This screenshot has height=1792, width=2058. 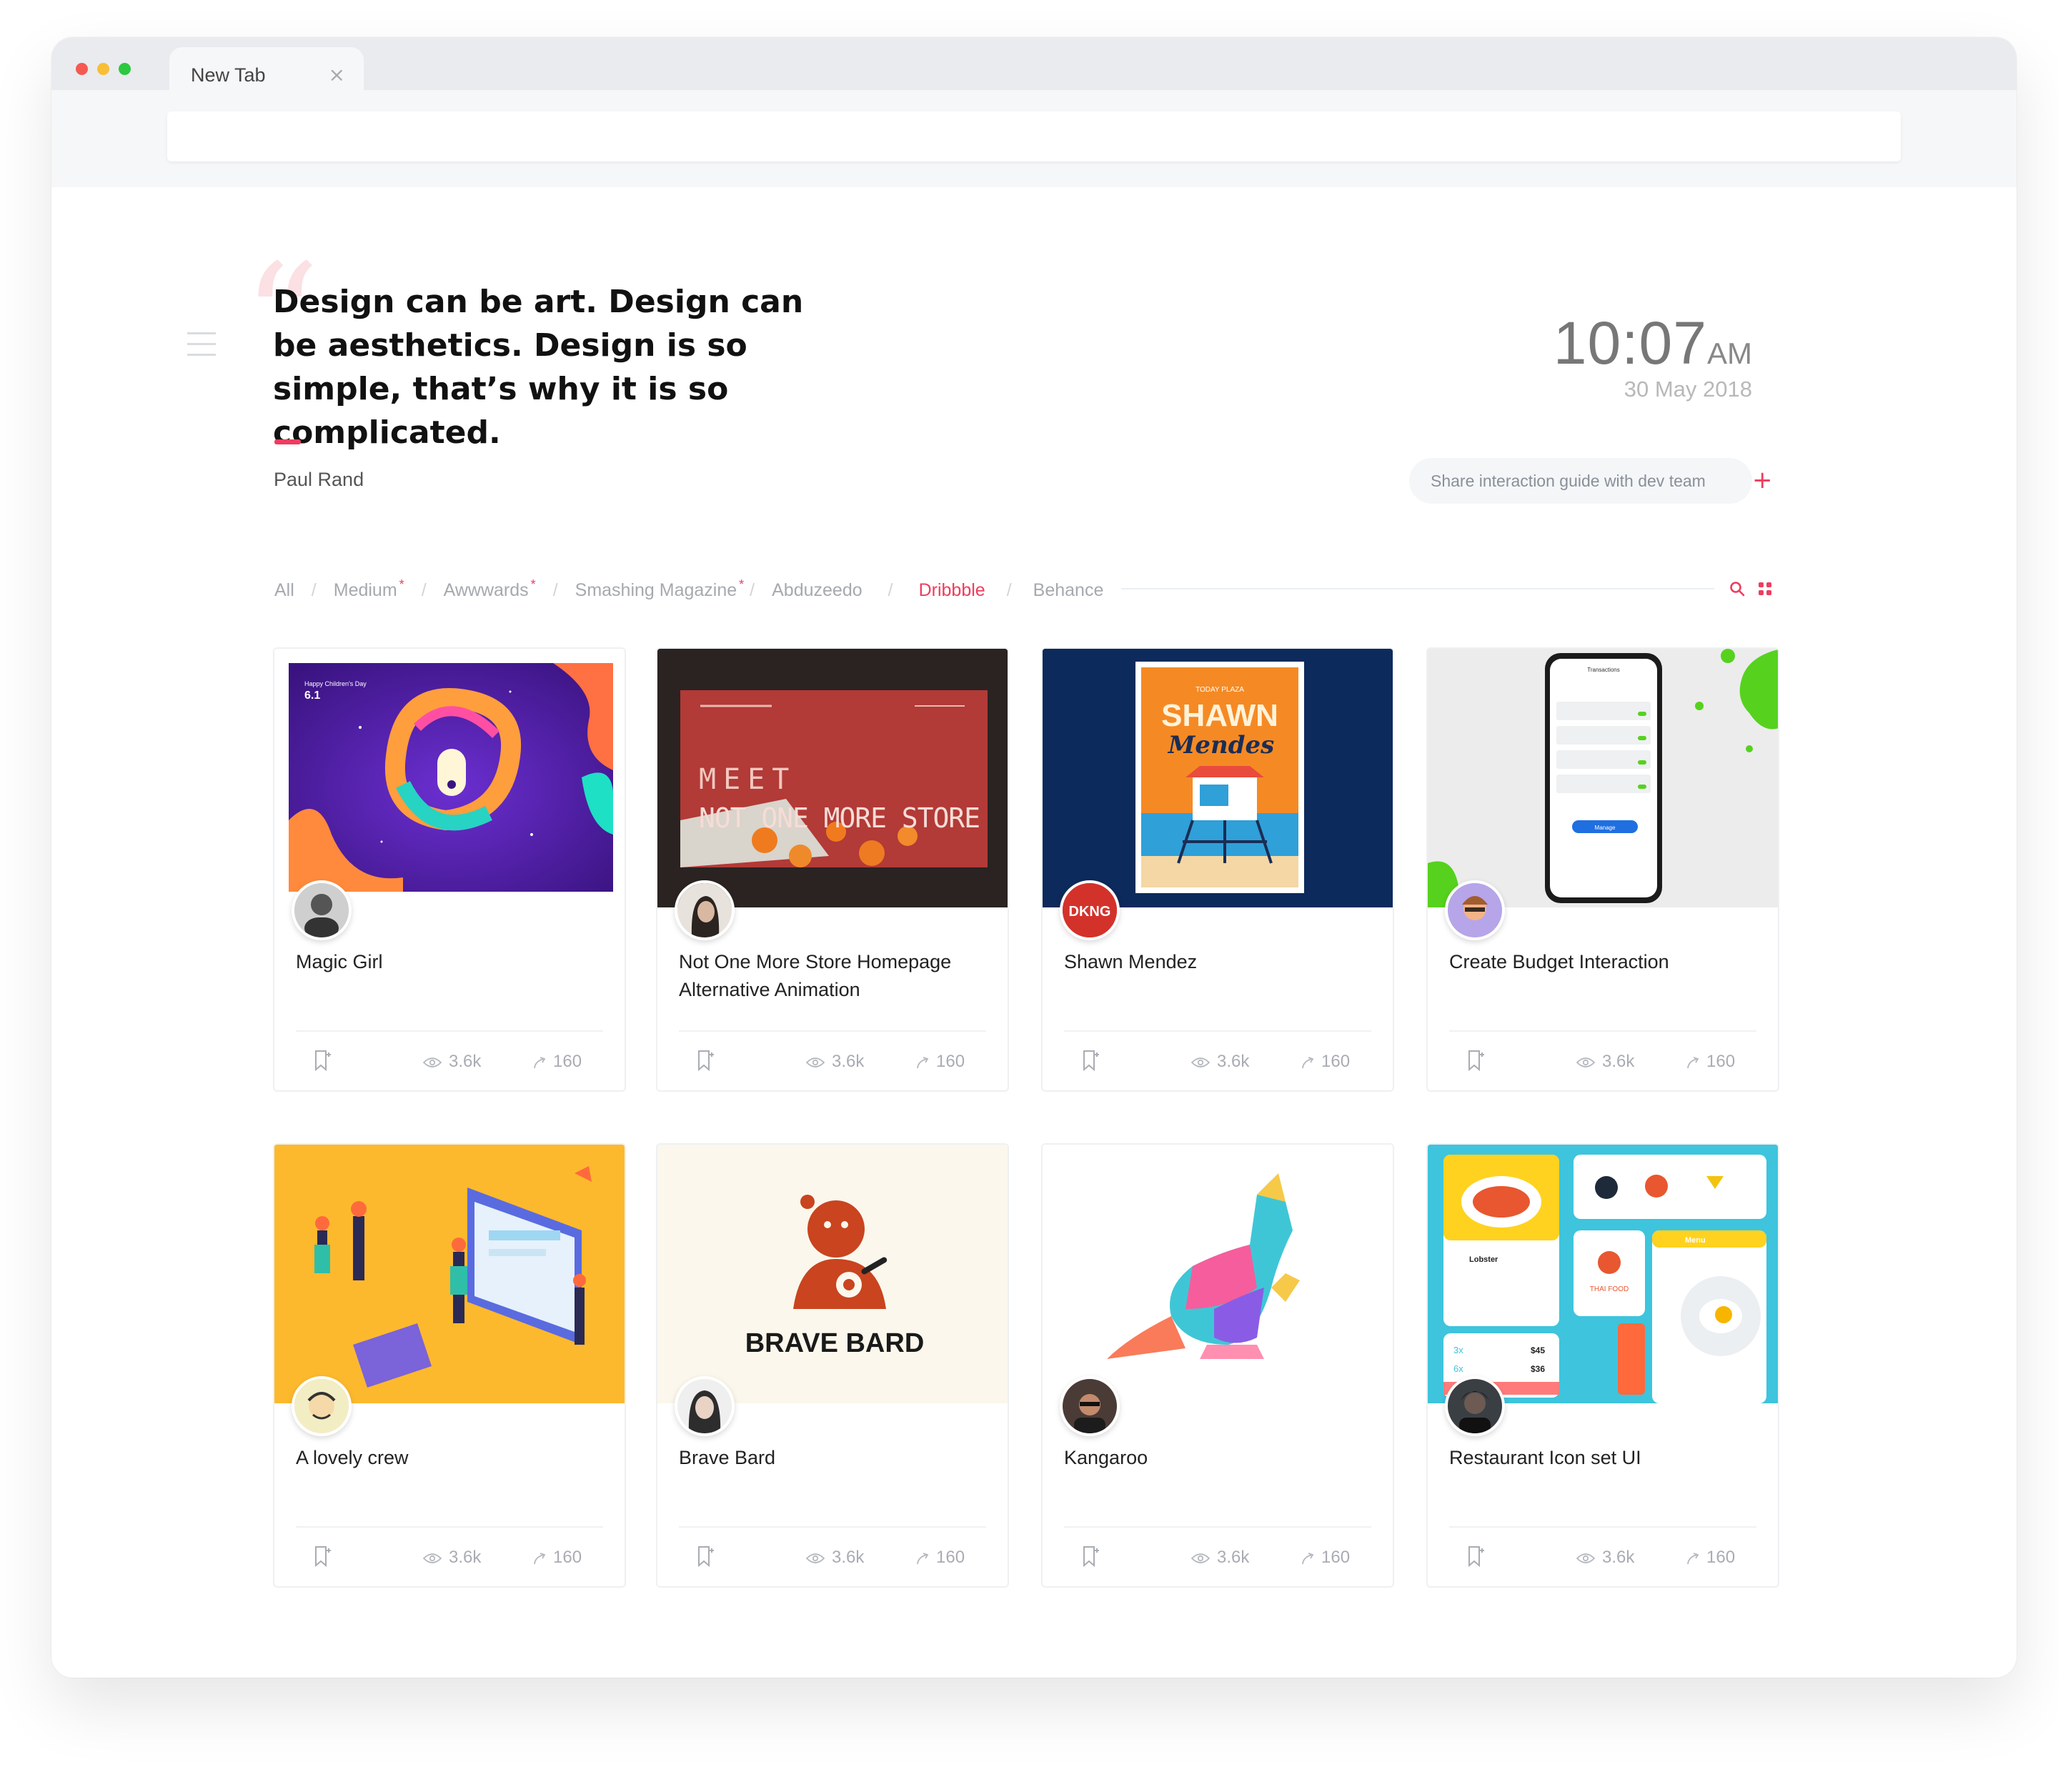 I want to click on minimize-window-dot, so click(x=103, y=69).